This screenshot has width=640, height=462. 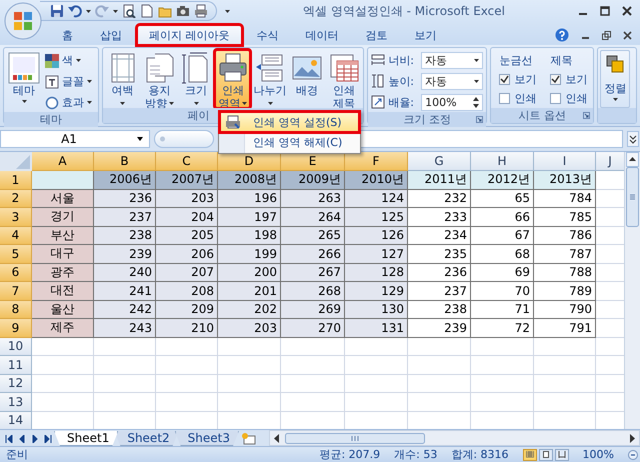 I want to click on scroll-right-button, so click(x=632, y=438).